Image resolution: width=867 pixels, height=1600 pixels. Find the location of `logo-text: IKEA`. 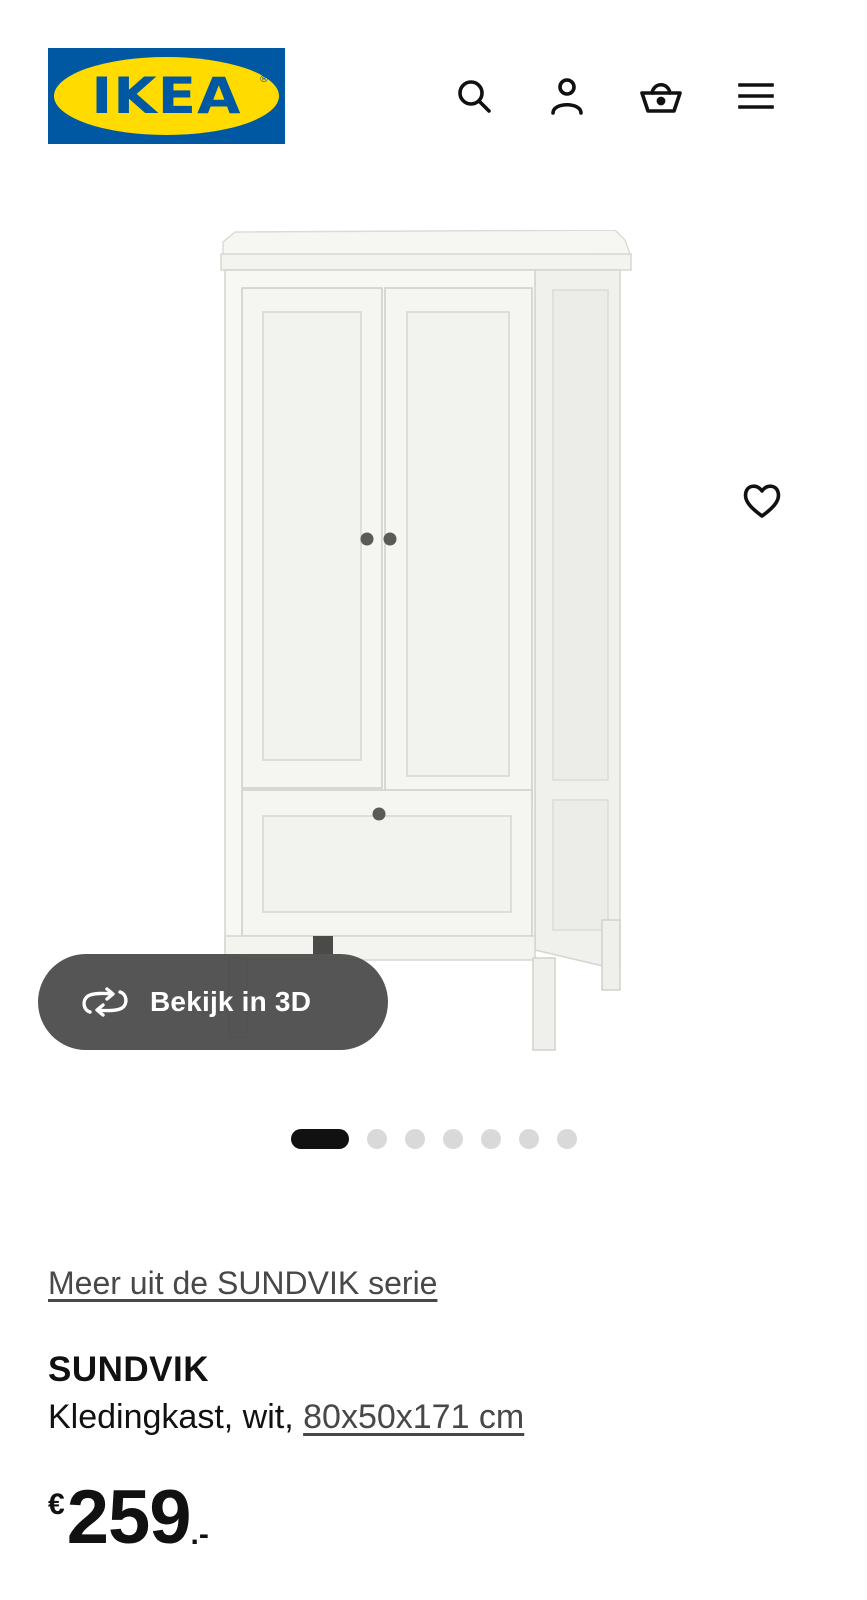

logo-text: IKEA is located at coordinates (166, 96).